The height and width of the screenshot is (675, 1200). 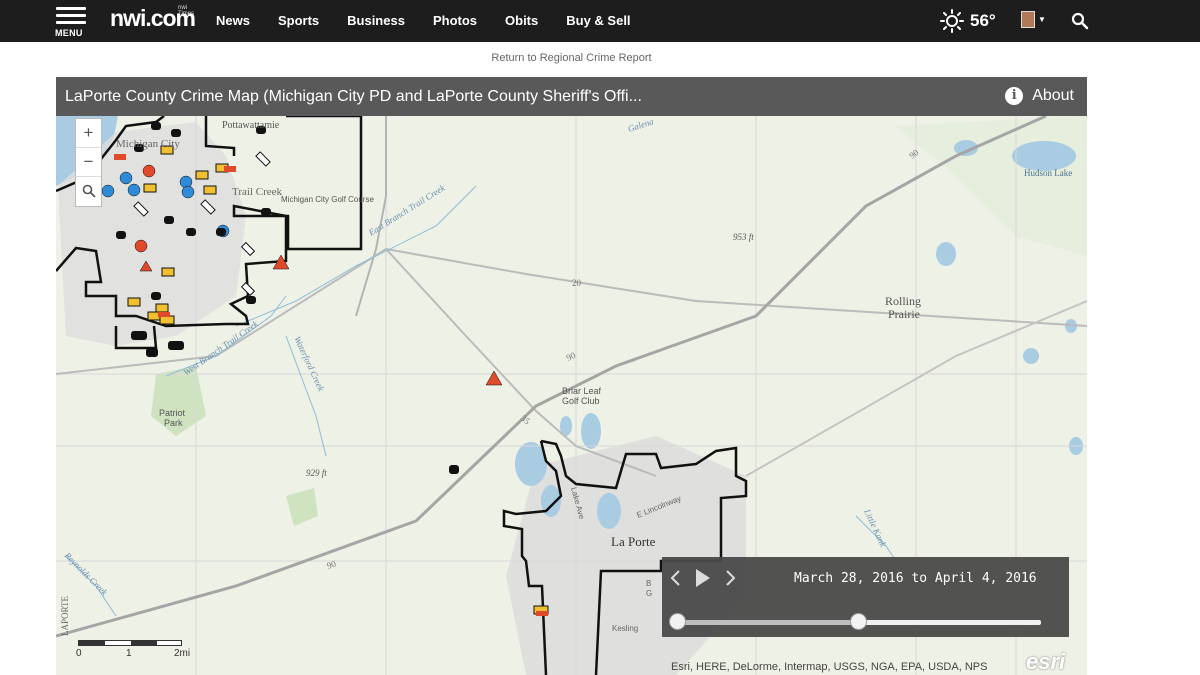 I want to click on info-icon: i, so click(x=1014, y=96).